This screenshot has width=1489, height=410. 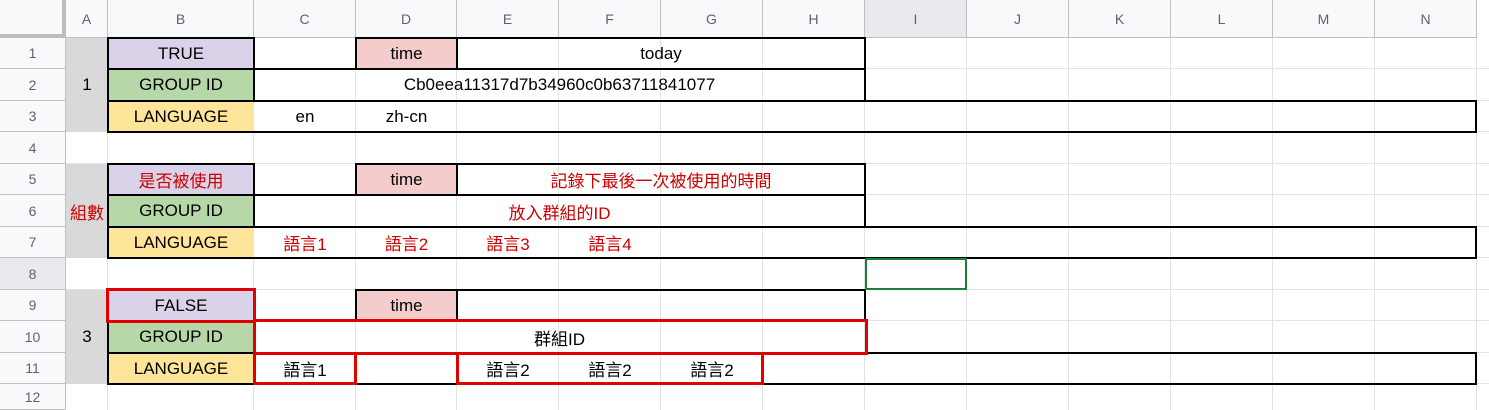 What do you see at coordinates (87, 85) in the screenshot?
I see `cell-a1-merged: 1` at bounding box center [87, 85].